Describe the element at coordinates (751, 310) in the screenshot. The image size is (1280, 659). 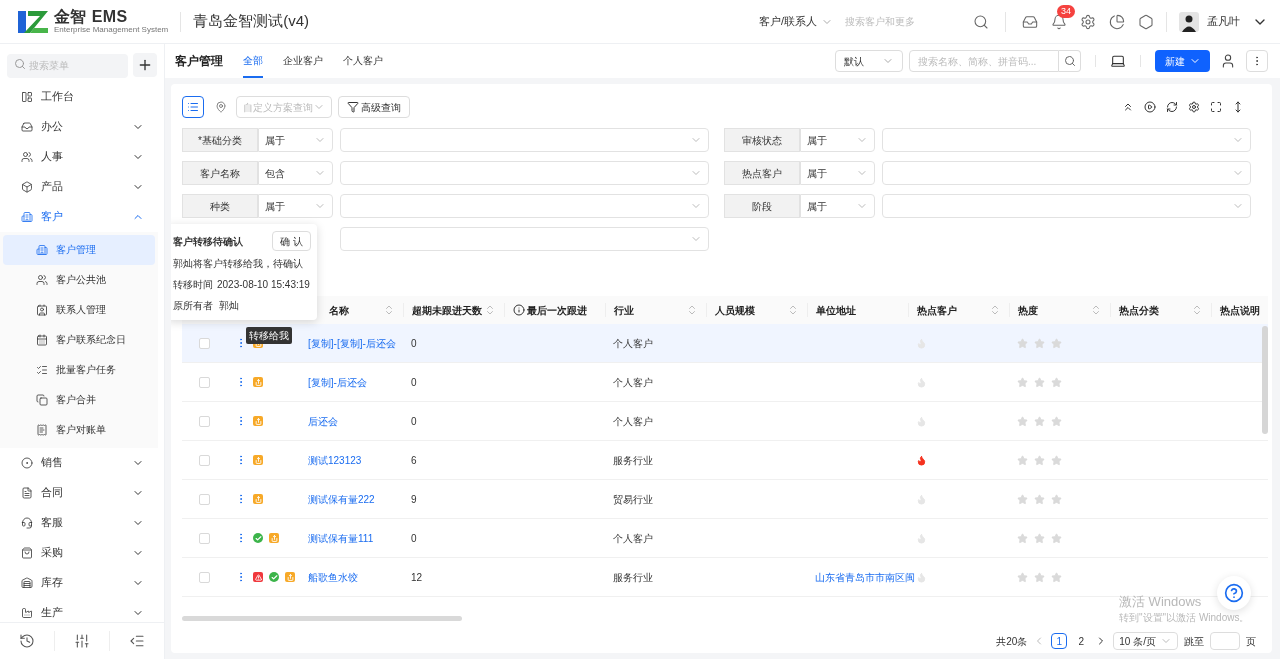
I see `column-header: 人员规模` at that location.